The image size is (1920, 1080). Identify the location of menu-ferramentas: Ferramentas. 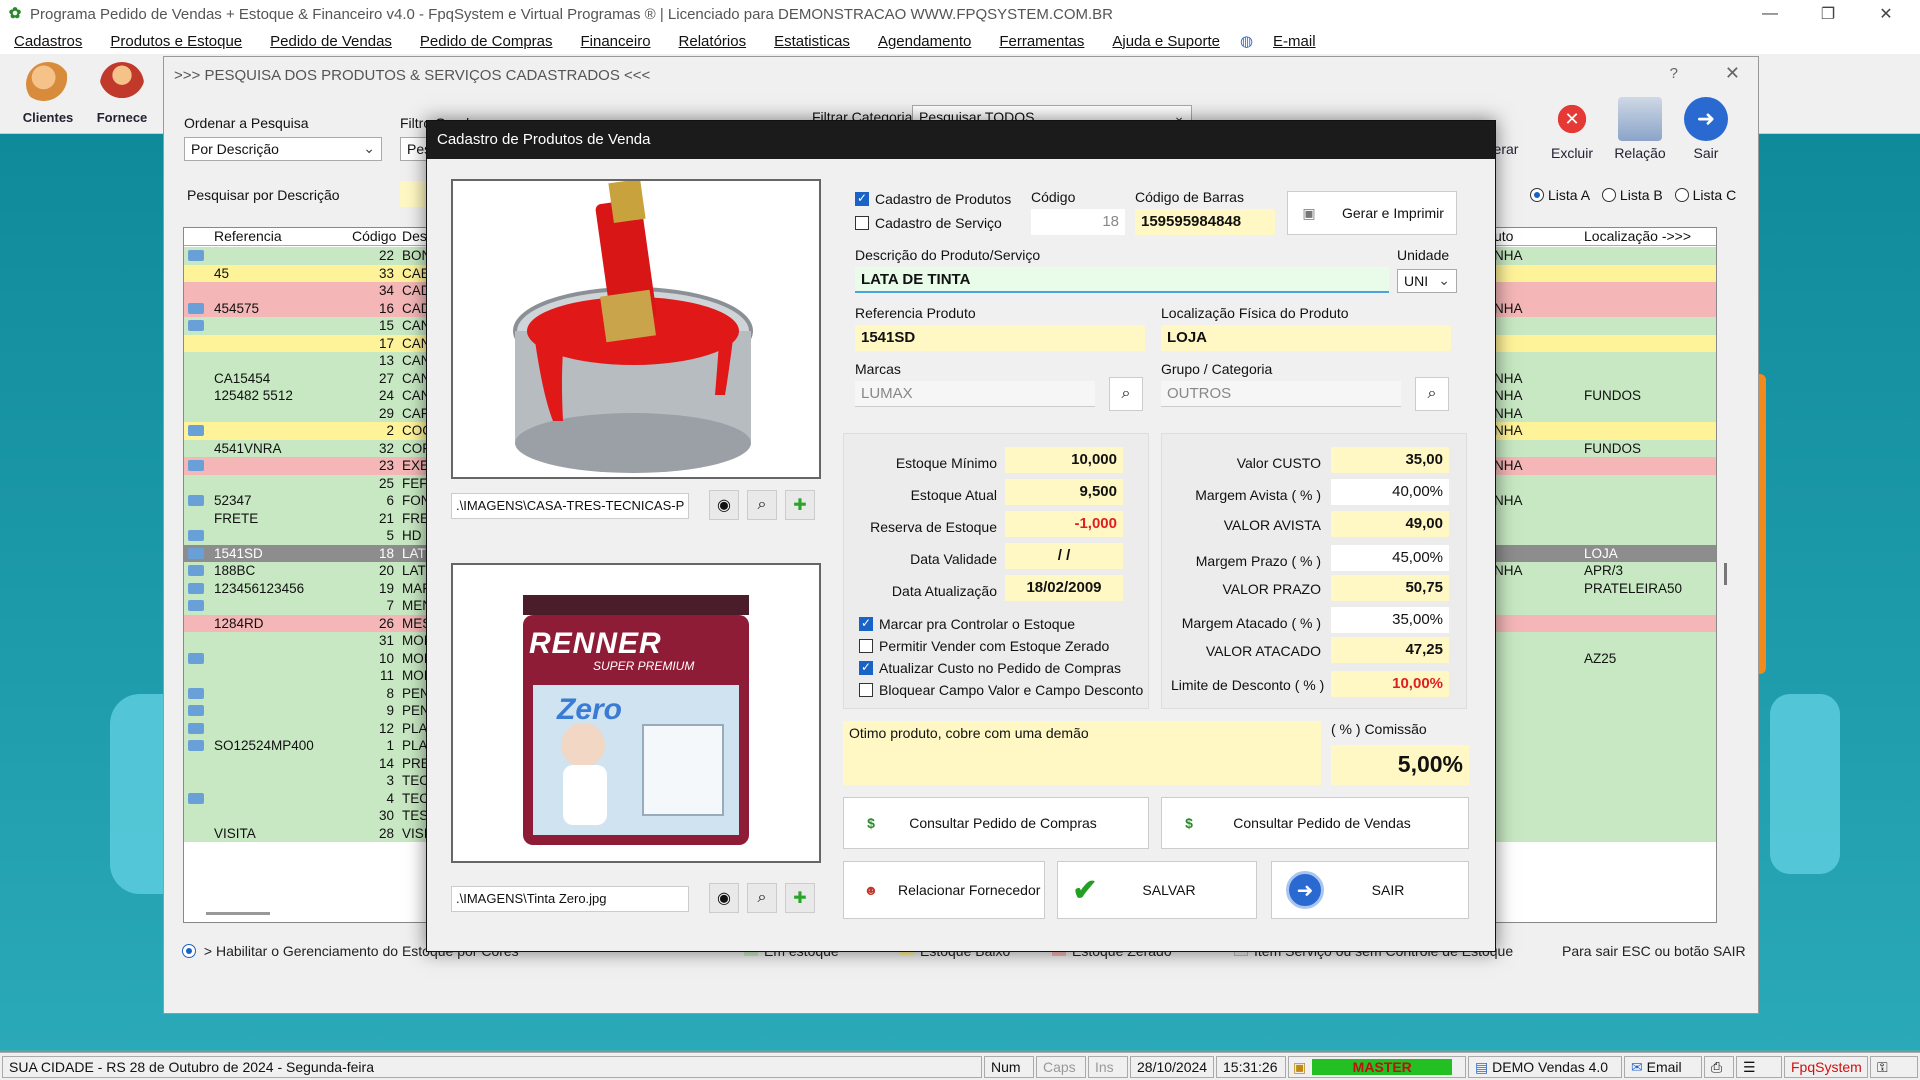
(1041, 41).